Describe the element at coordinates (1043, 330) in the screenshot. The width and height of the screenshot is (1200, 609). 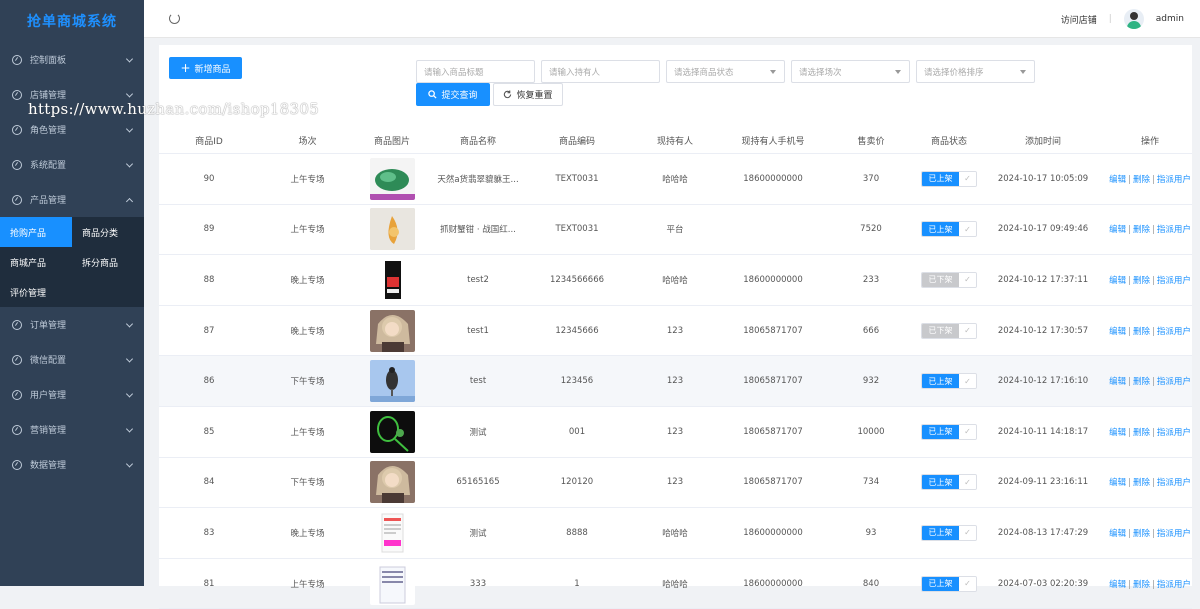
I see `cell-time: 2024-10-12 17:30:57` at that location.